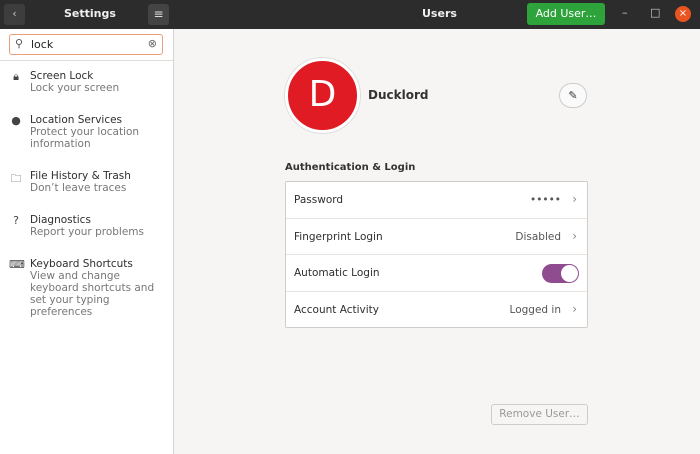  I want to click on page-title: Users, so click(439, 13).